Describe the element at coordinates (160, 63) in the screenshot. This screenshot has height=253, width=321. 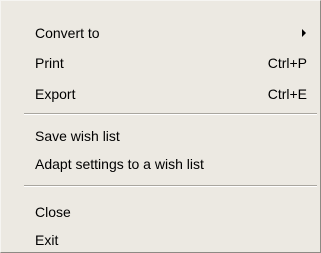
I see `menu-item-print: Print Ctrl+P` at that location.